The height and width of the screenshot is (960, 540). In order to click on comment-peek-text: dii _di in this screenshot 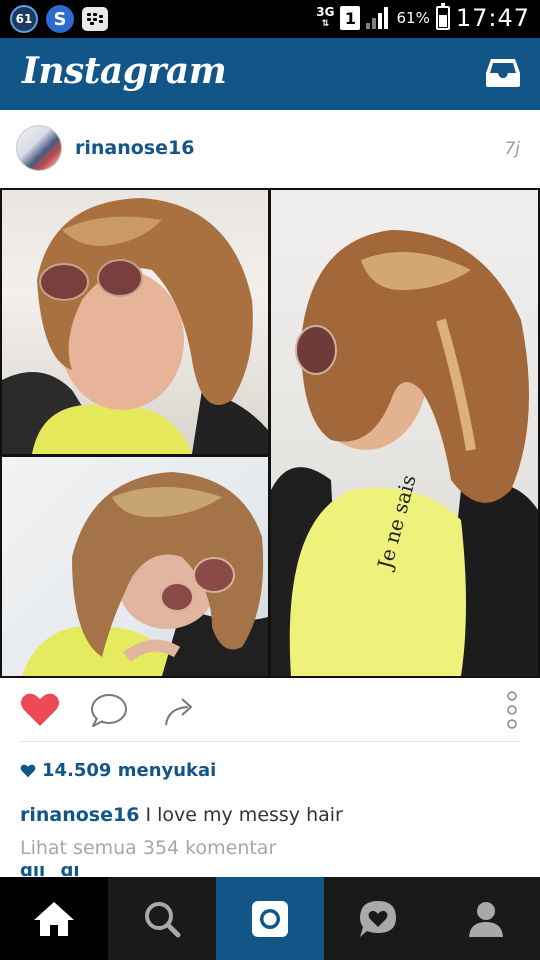, I will do `click(270, 871)`.